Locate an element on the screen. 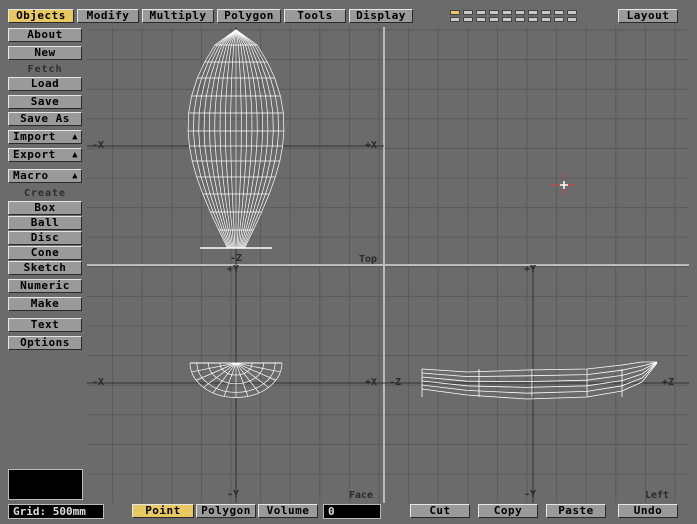 The height and width of the screenshot is (524, 697). macro-label: Macro is located at coordinates (31, 175).